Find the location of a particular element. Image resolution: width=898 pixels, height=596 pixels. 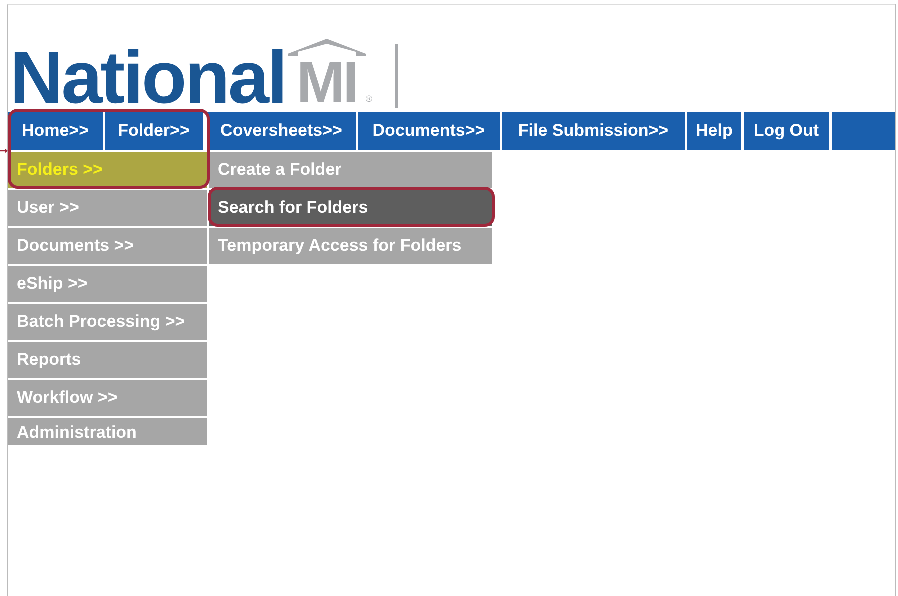

nav-tab: Home>> is located at coordinates (55, 131).